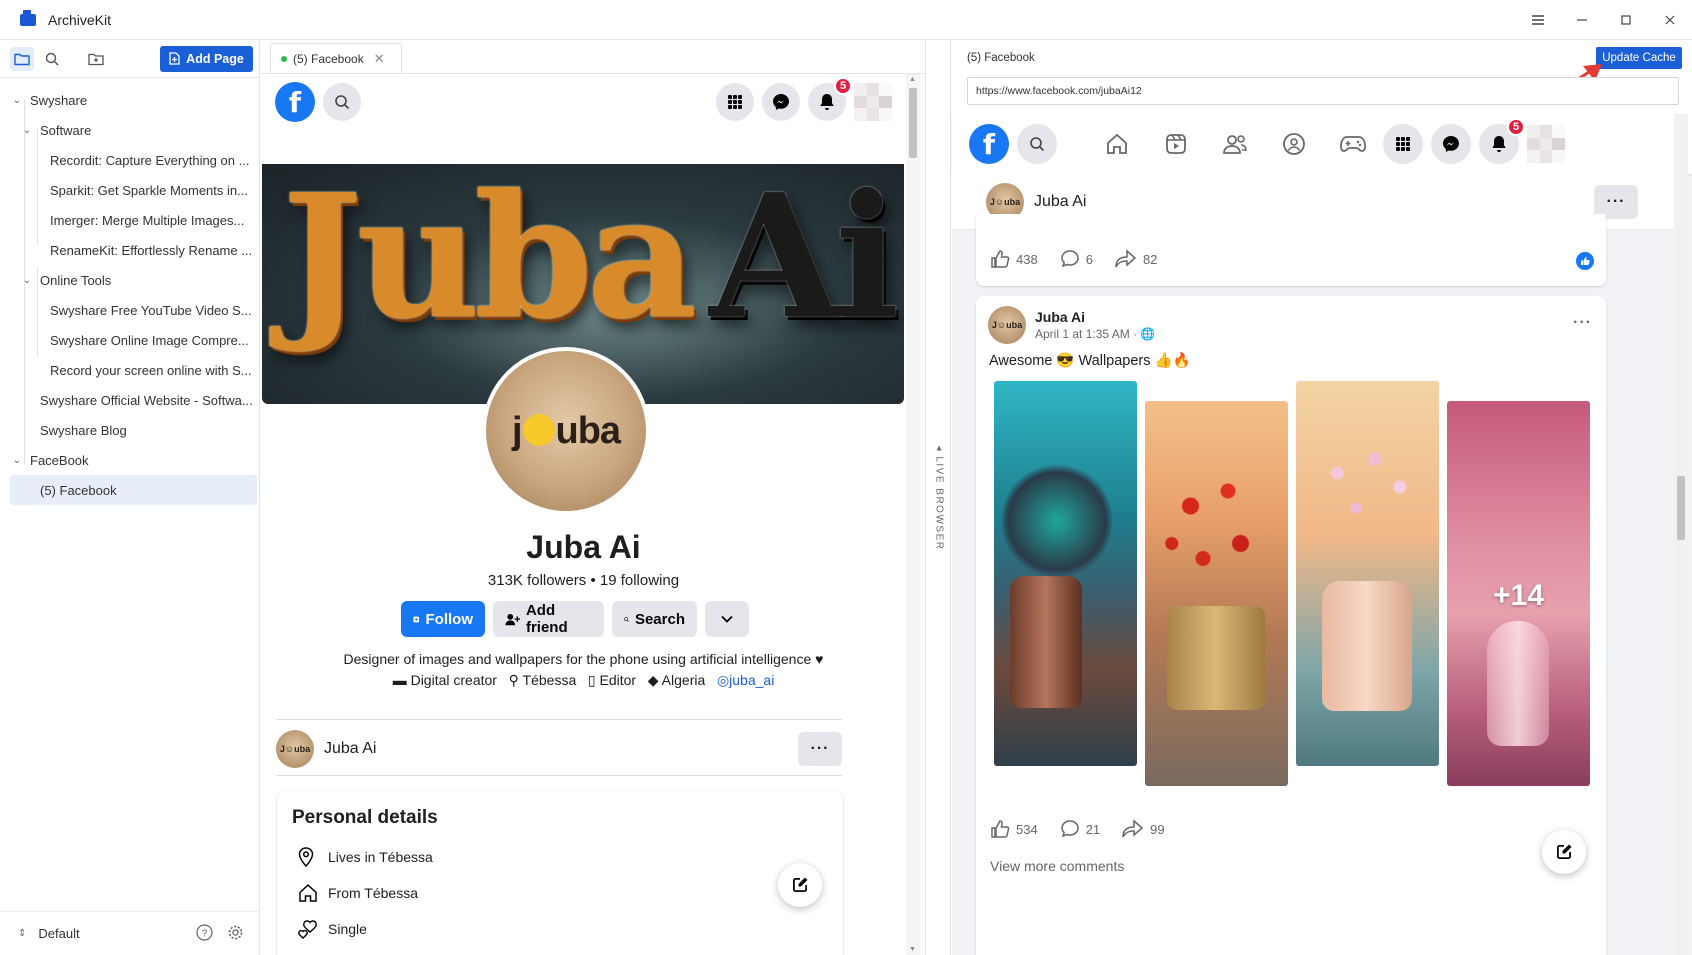  What do you see at coordinates (1136, 259) in the screenshot?
I see `share-count: 82` at bounding box center [1136, 259].